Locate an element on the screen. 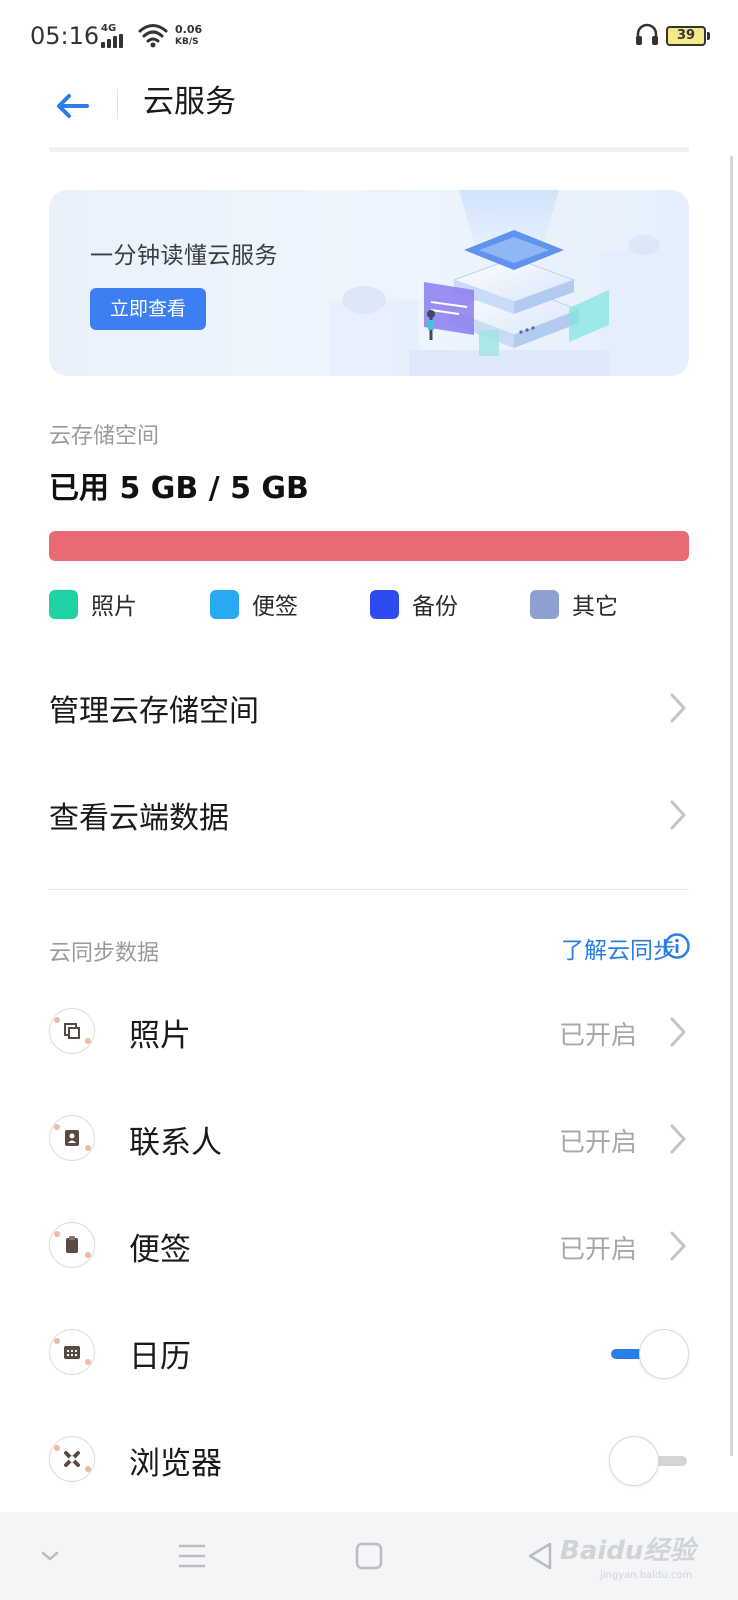 The height and width of the screenshot is (1600, 738). network-type: 4G is located at coordinates (109, 28).